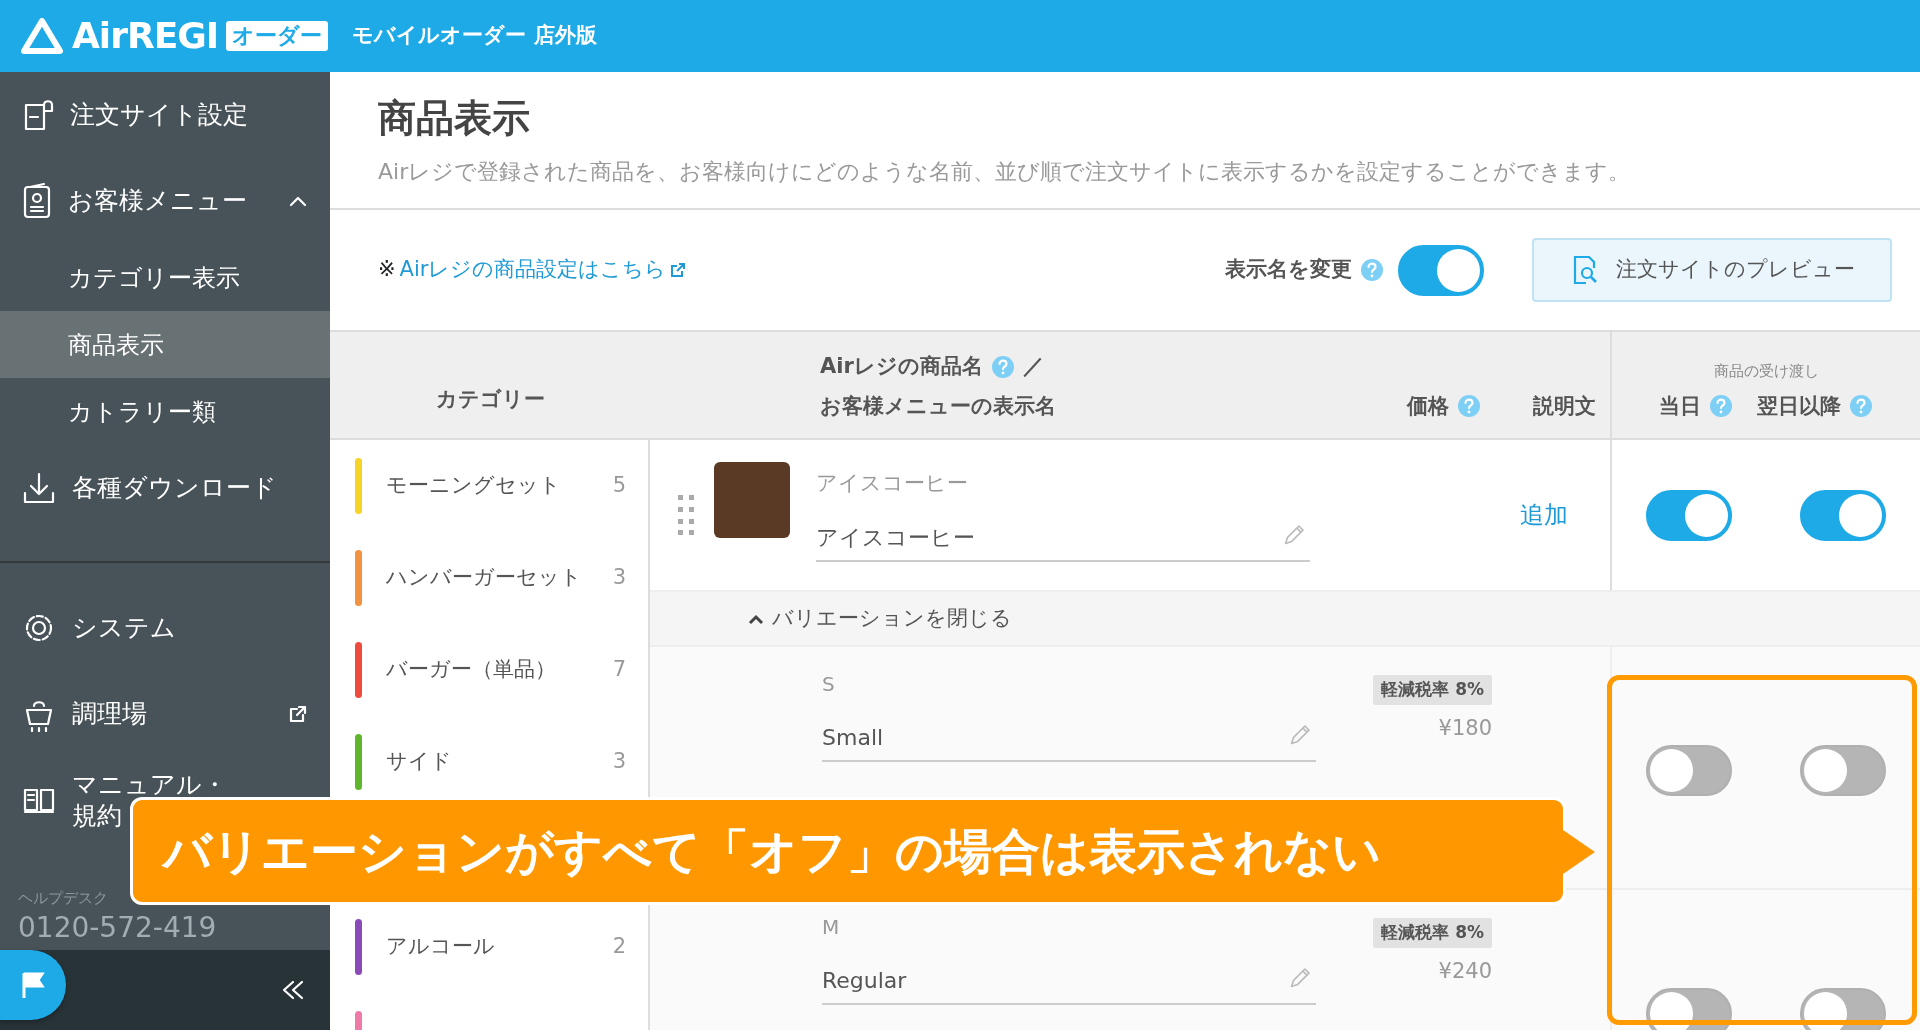 The image size is (1920, 1030). Describe the element at coordinates (387, 270) in the screenshot. I see `note-mark: ※` at that location.